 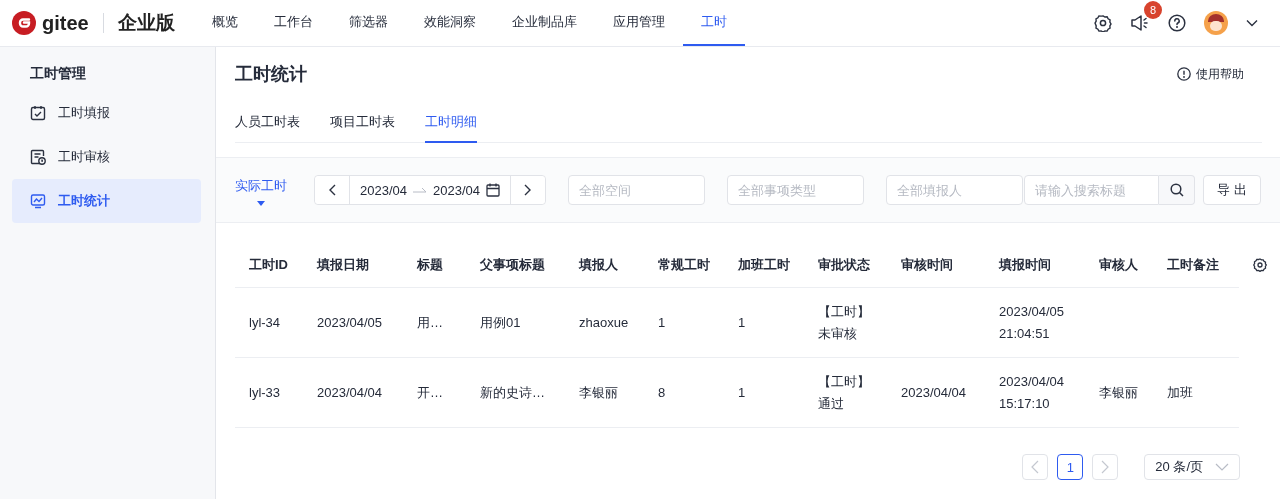 I want to click on tab: 项目工时表, so click(x=362, y=123).